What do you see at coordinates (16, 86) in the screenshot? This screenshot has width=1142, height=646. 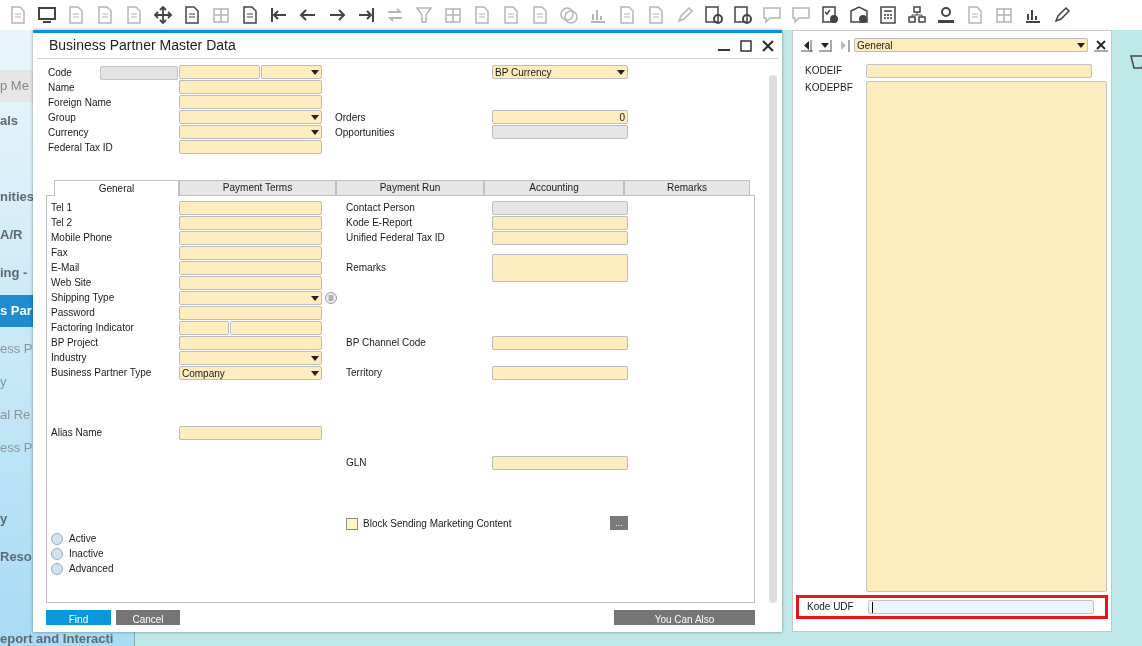 I see `sidebar-item: p Me` at bounding box center [16, 86].